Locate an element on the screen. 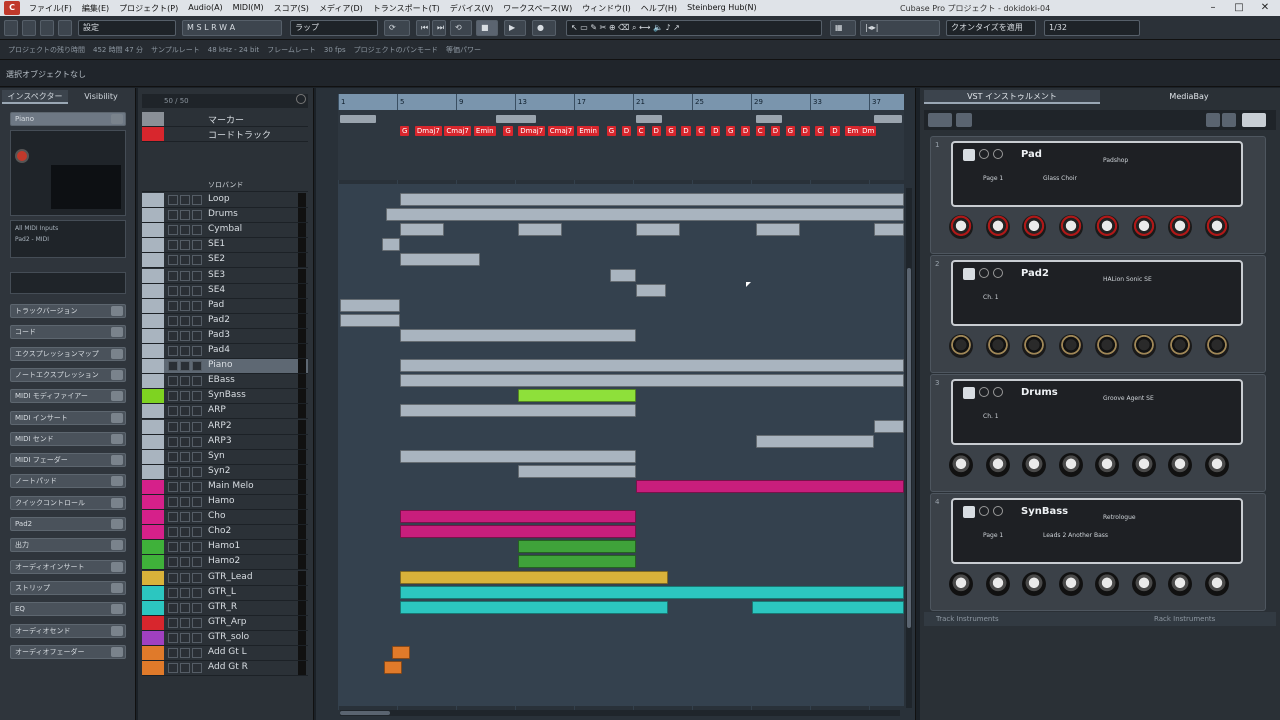 This screenshot has width=1280, height=720. inspector-section: クイックコントロール is located at coordinates (68, 502).